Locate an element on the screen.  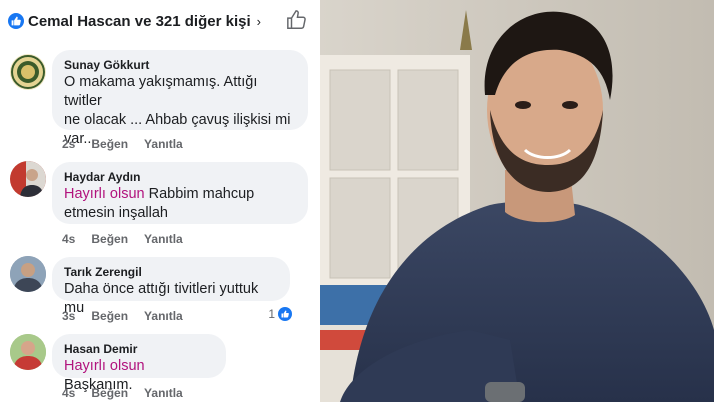
comment-text: Rabbim mahcup is located at coordinates (199, 194).